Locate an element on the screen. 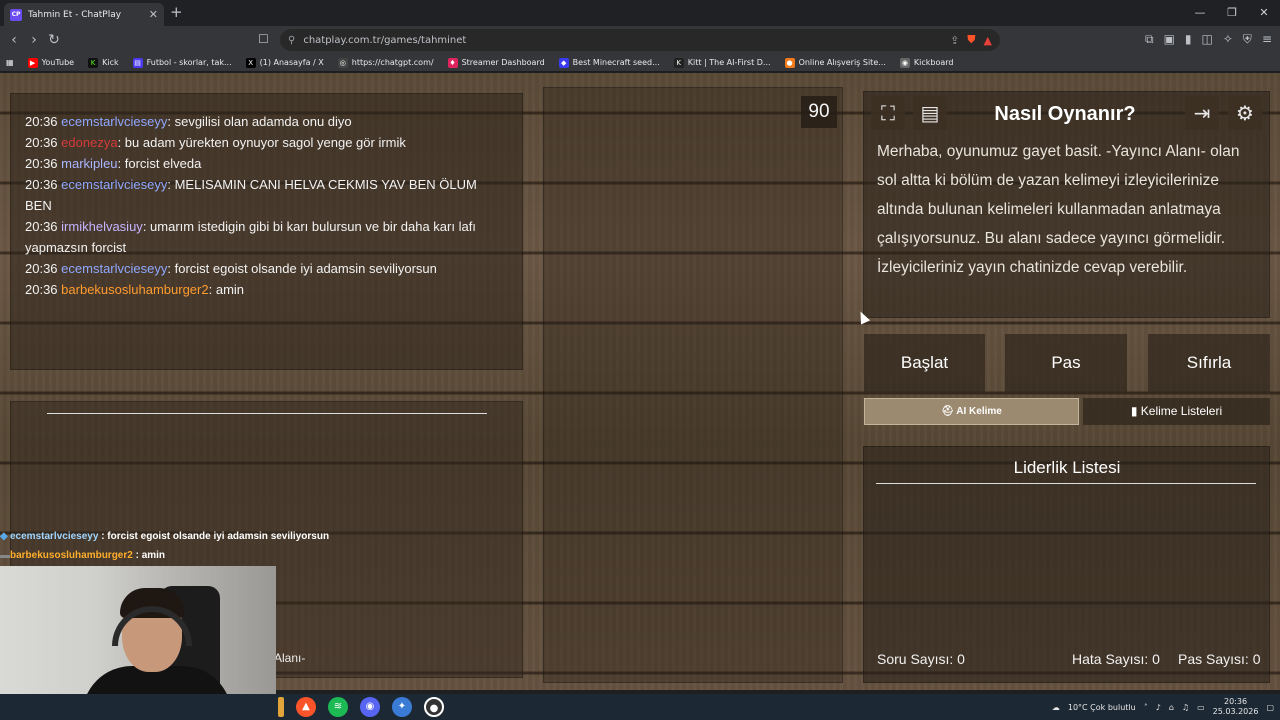 The image size is (1280, 720). taskbar-apps: ▲ ≋ ◉ ✦ ● is located at coordinates (361, 707).